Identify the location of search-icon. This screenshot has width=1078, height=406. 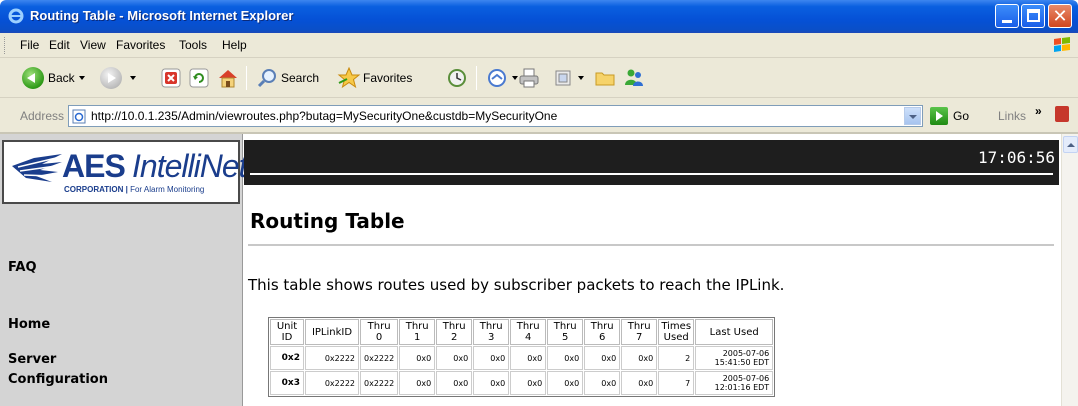
(266, 78).